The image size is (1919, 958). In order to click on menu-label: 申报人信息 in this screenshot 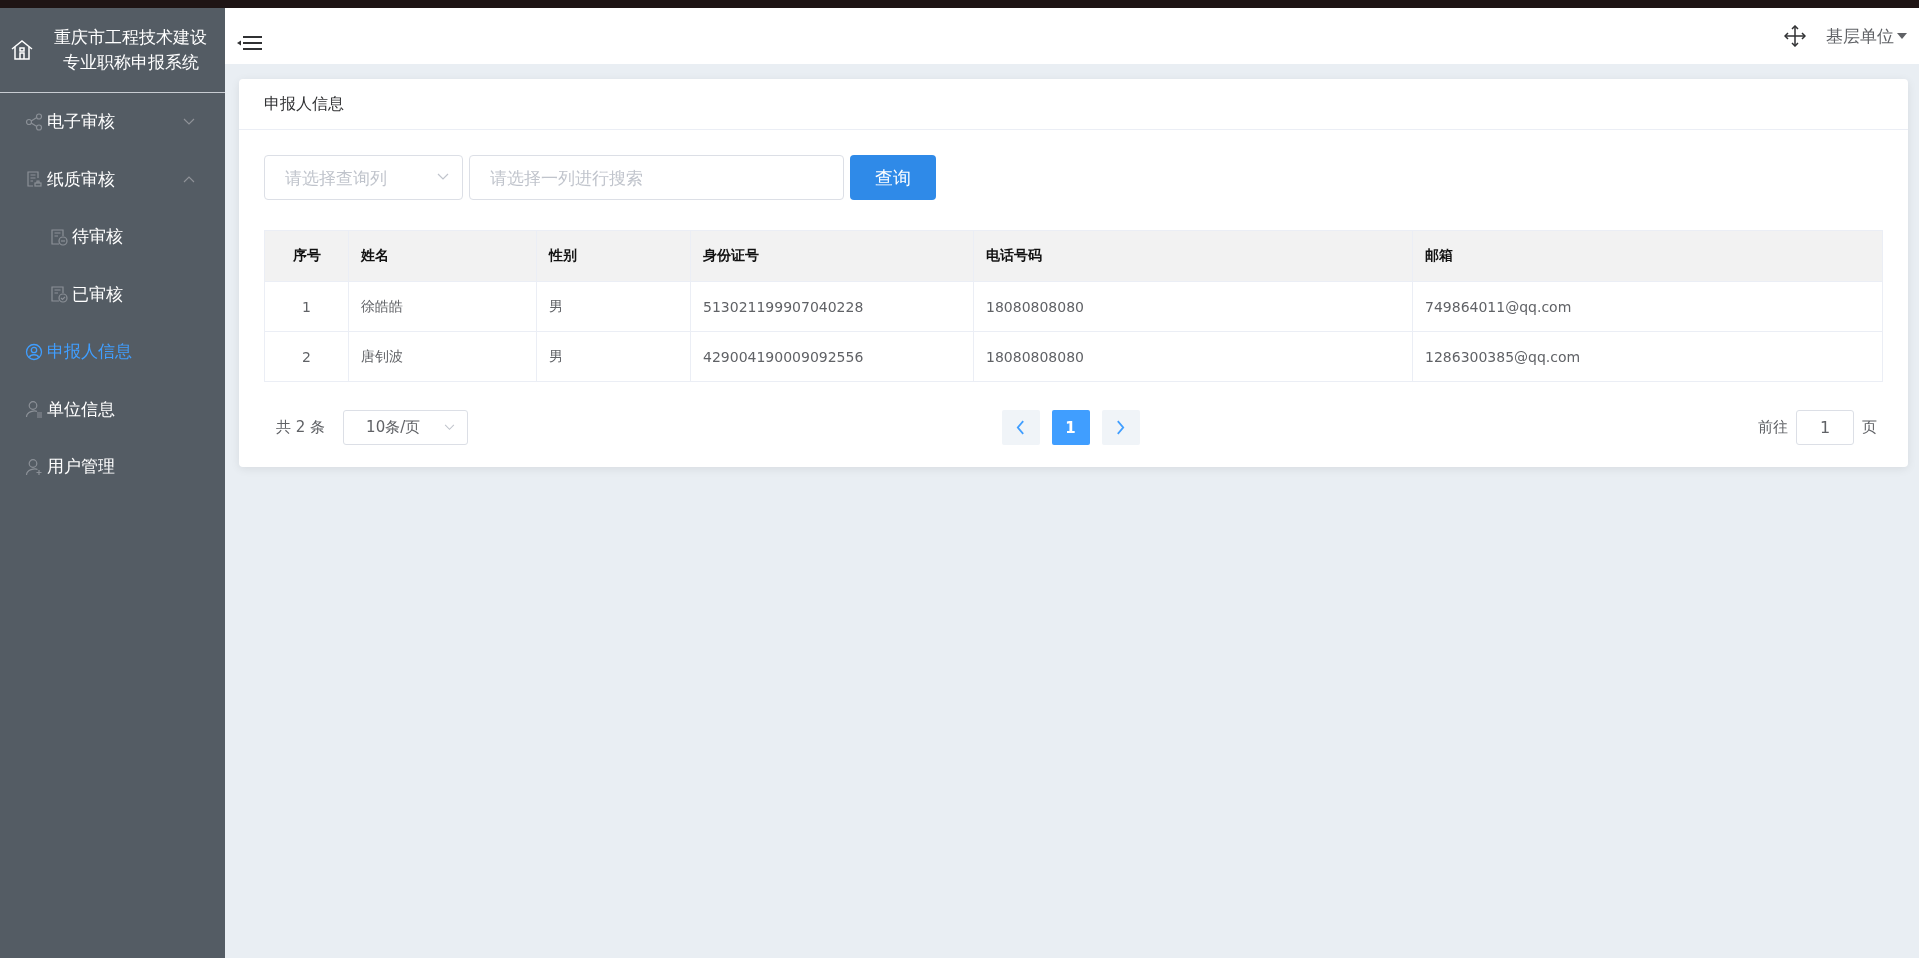, I will do `click(90, 352)`.